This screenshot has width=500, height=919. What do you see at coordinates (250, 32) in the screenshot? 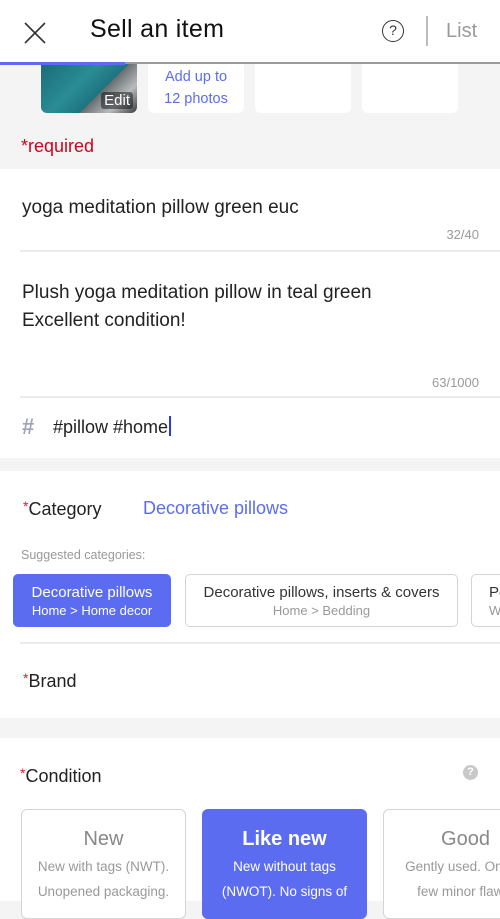
I see `top-bar: Sell an item ? List` at bounding box center [250, 32].